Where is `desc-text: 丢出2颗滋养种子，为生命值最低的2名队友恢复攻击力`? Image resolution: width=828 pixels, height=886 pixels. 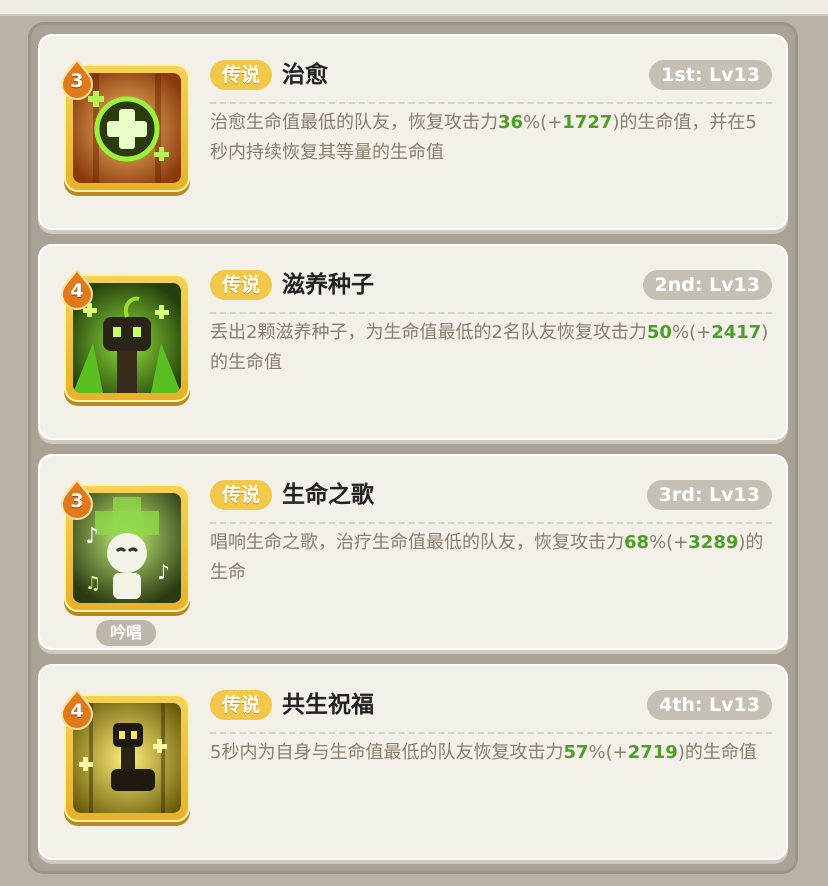 desc-text: 丢出2颗滋养种子，为生命值最低的2名队友恢复攻击力 is located at coordinates (428, 332).